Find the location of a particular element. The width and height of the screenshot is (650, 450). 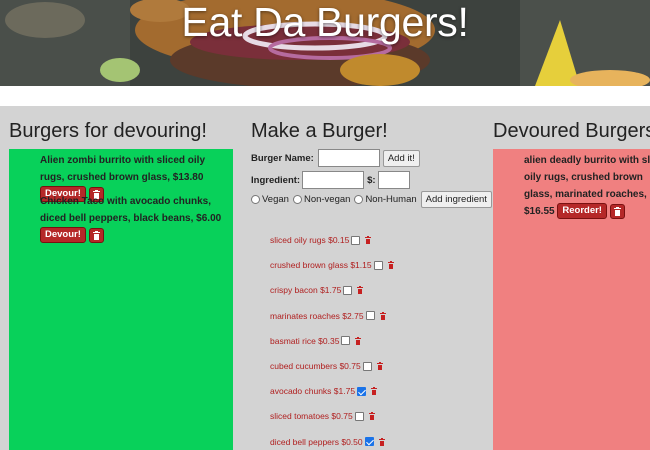

radio-non-vegan-label: Non-vegan is located at coordinates (327, 199).